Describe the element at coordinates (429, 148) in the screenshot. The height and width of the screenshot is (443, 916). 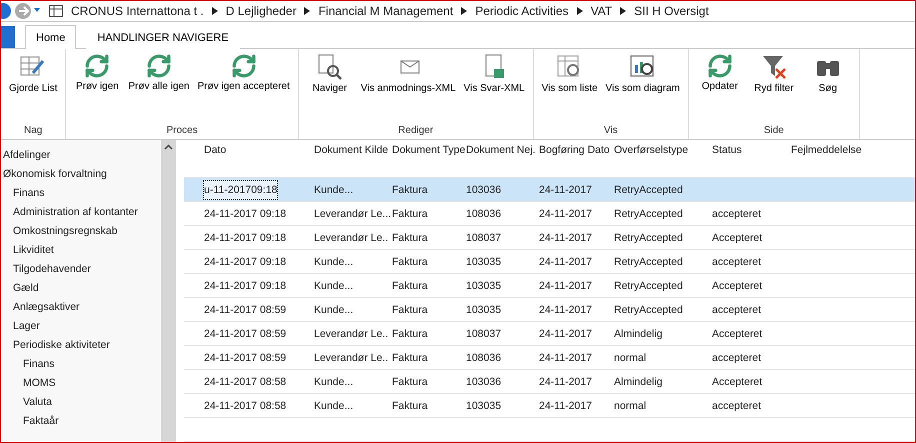
I see `column-header: Dokument Type` at that location.